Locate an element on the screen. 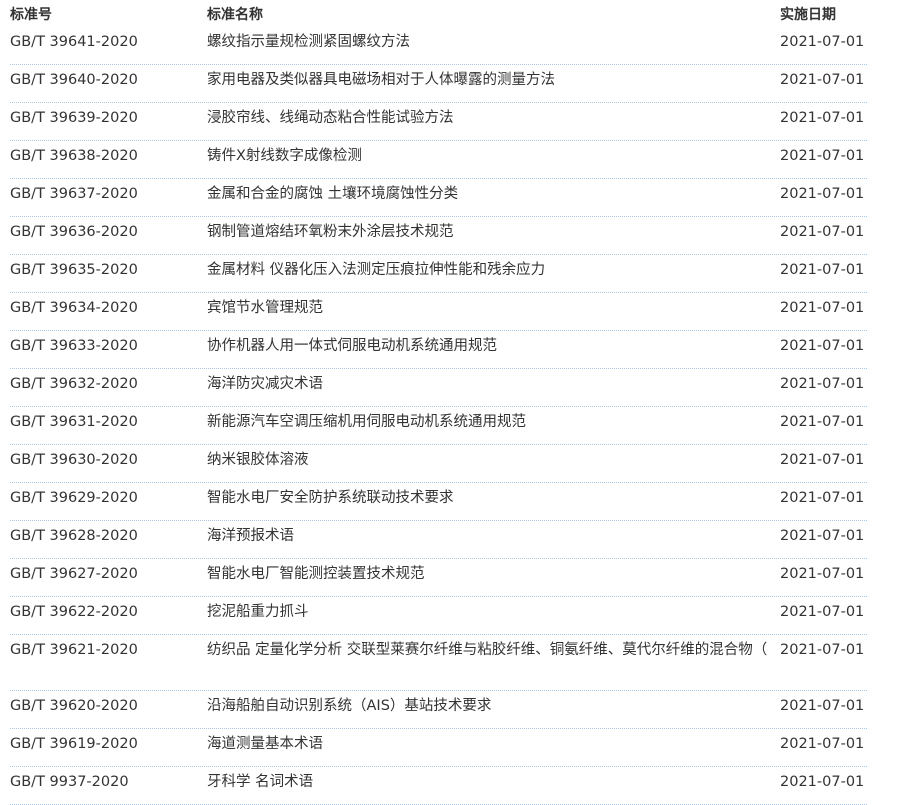  table-header: 标准号 标准名称 实施日期 is located at coordinates (438, 13).